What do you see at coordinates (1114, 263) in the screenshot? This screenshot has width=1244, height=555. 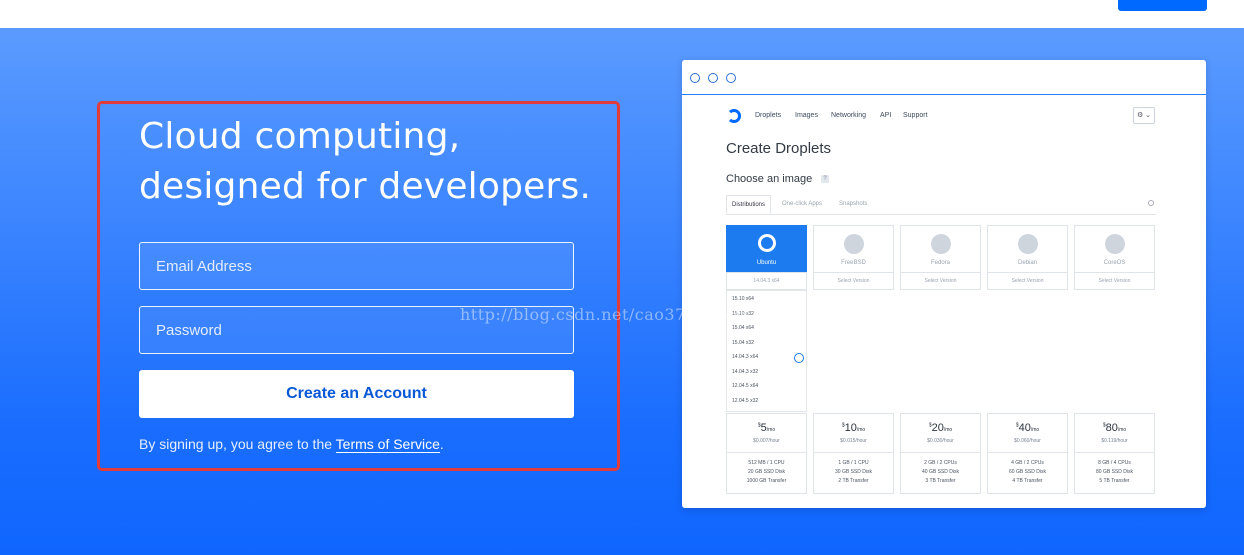 I see `distro-name: CoreOS` at bounding box center [1114, 263].